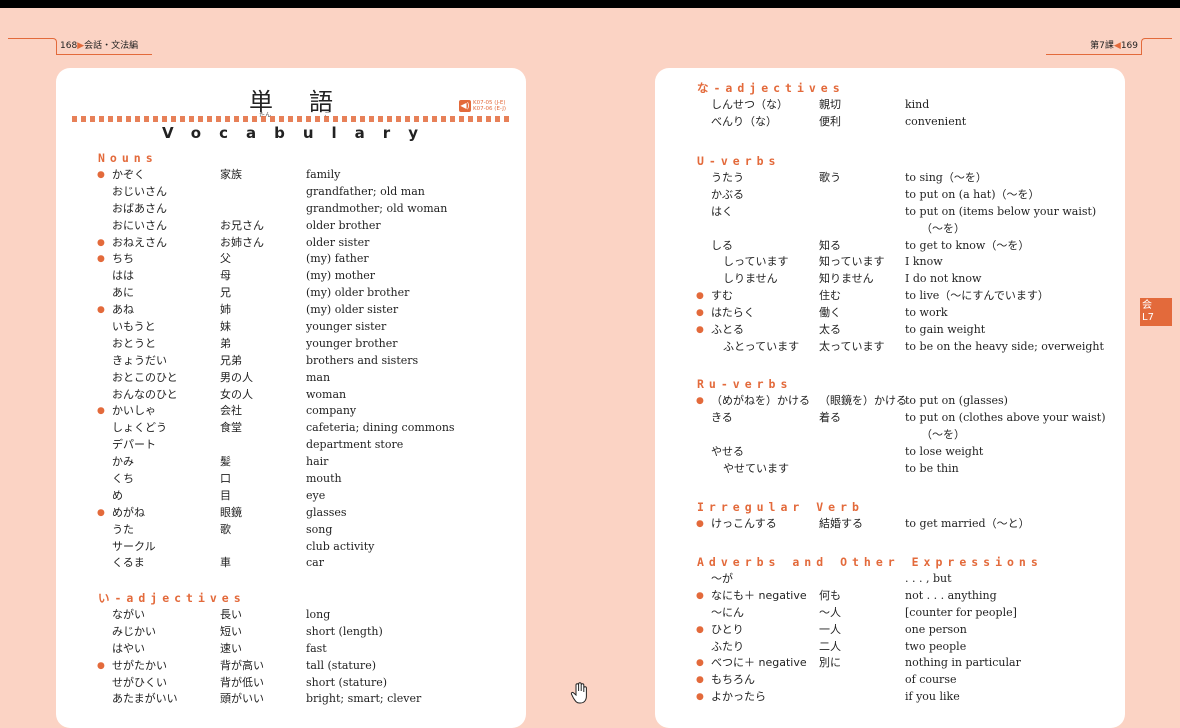 This screenshot has height=728, width=1180. Describe the element at coordinates (830, 313) in the screenshot. I see `entry-kanji: 働く` at that location.